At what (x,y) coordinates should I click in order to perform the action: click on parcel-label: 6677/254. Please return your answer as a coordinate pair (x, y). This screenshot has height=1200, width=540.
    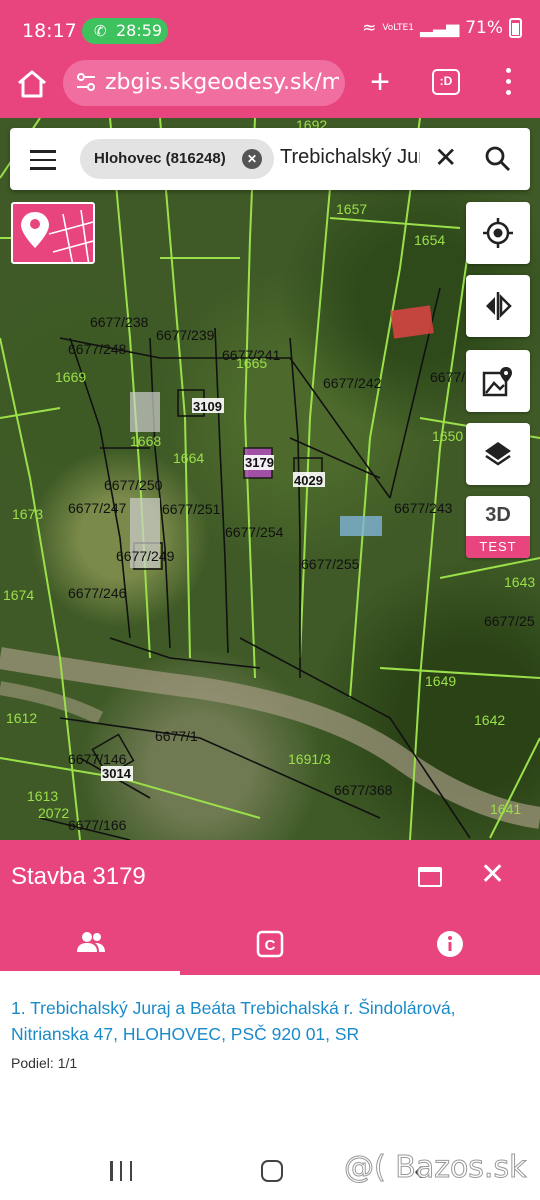
    Looking at the image, I should click on (254, 532).